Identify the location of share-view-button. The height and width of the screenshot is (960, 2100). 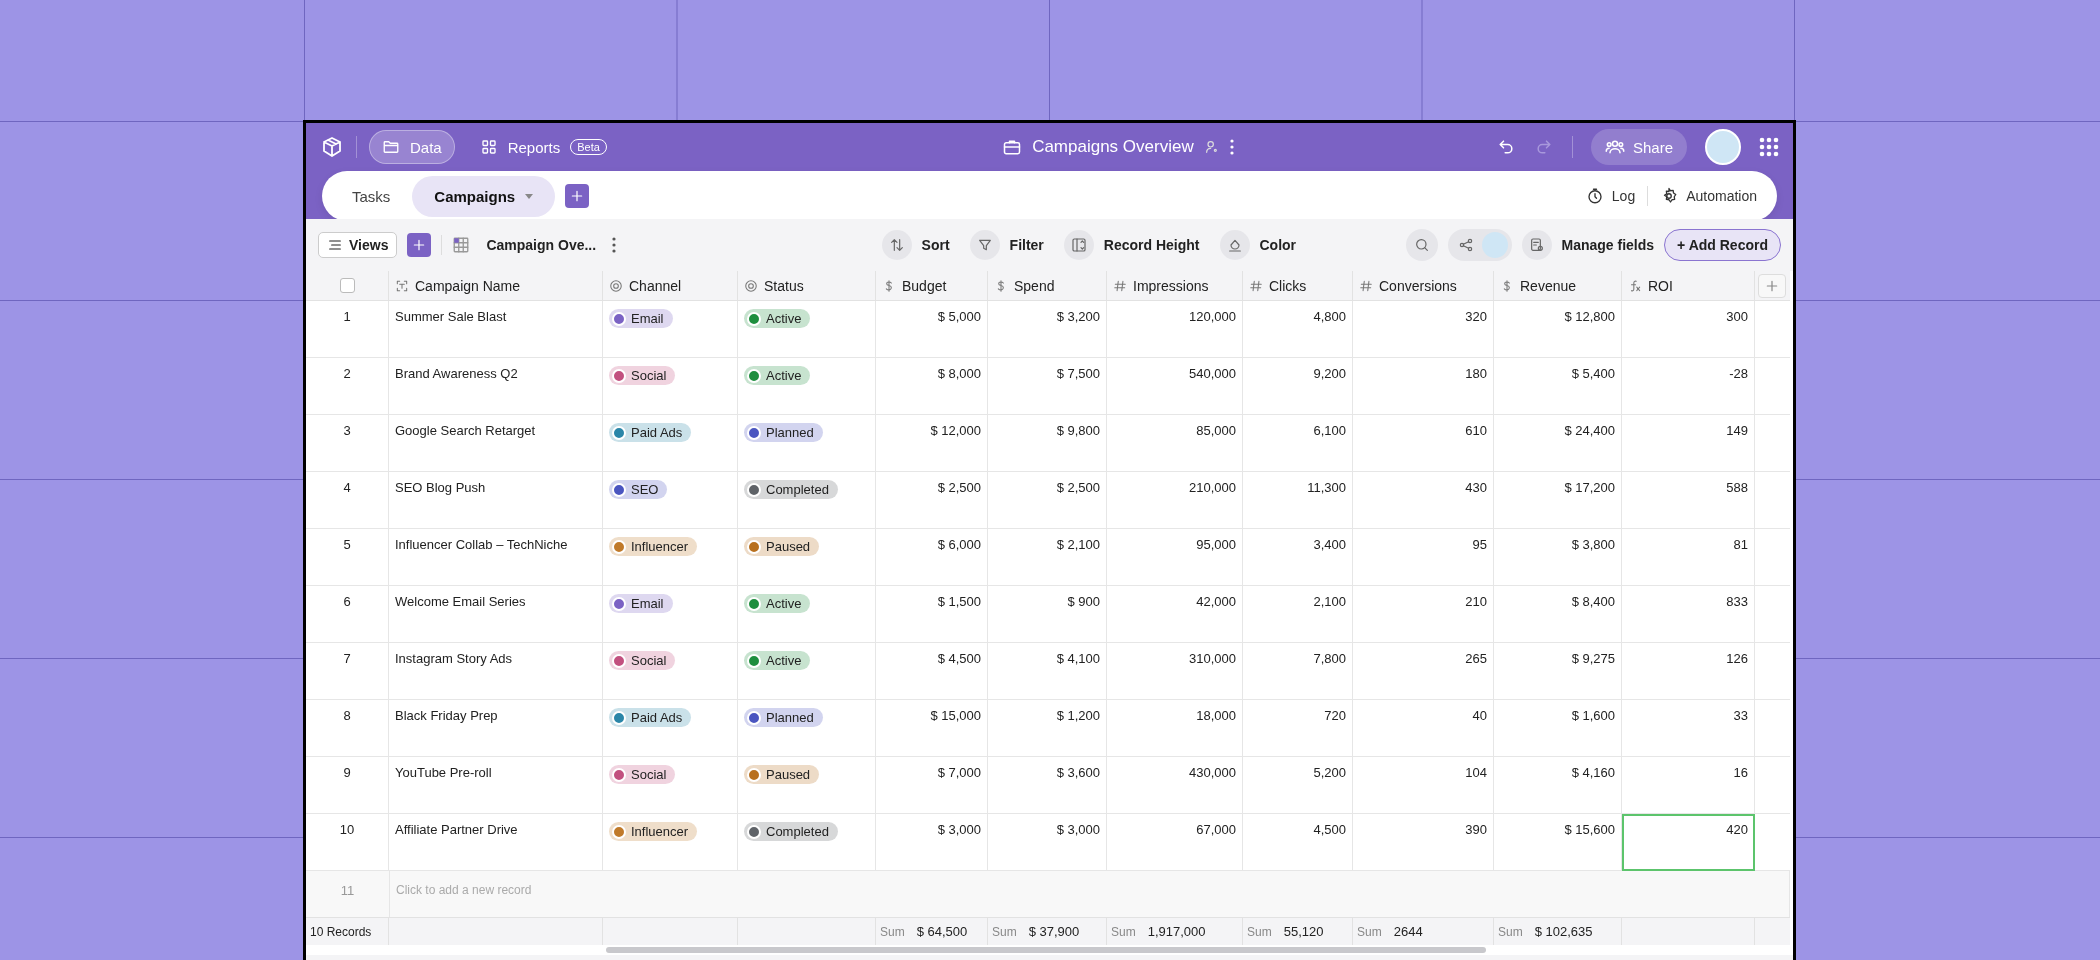
(1479, 245).